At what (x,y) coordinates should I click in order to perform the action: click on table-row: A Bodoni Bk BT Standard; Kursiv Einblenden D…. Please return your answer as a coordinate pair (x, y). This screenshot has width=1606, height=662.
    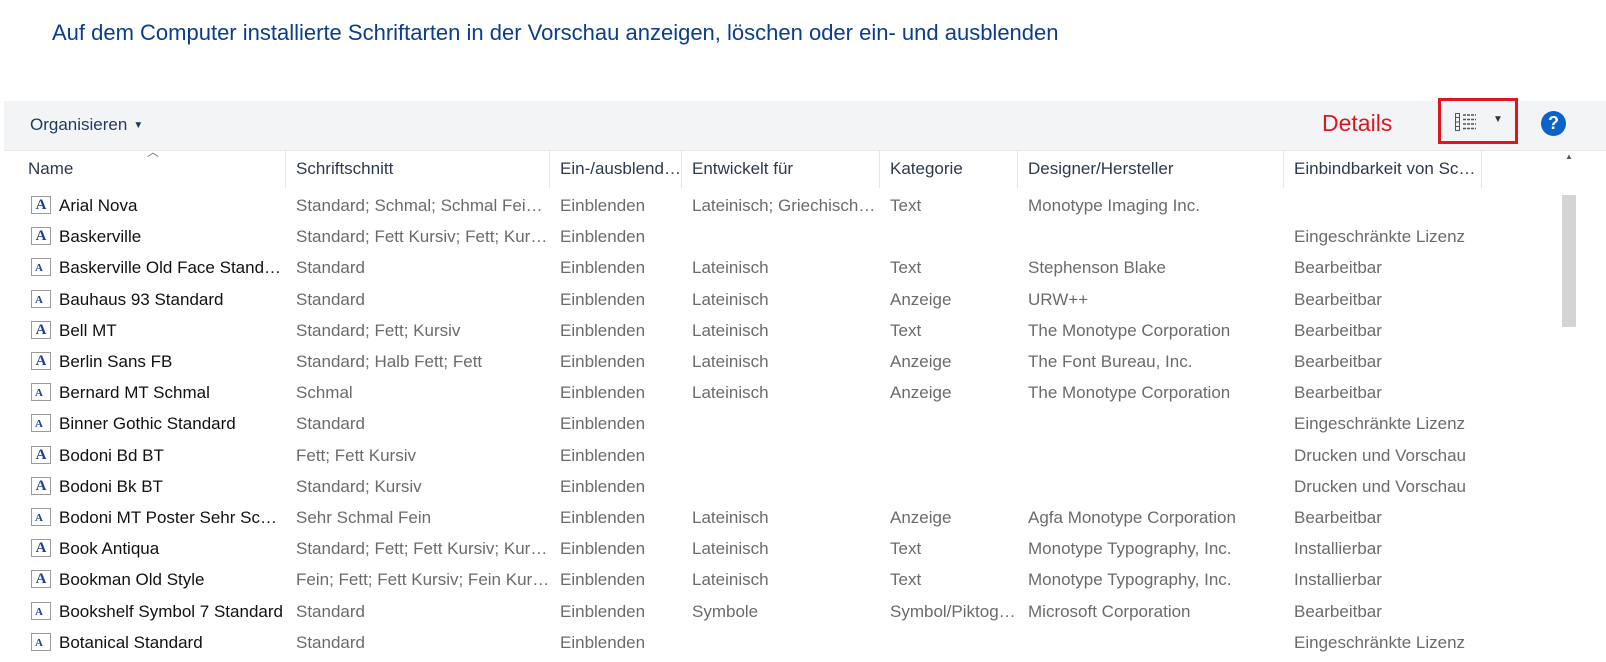
    Looking at the image, I should click on (782, 486).